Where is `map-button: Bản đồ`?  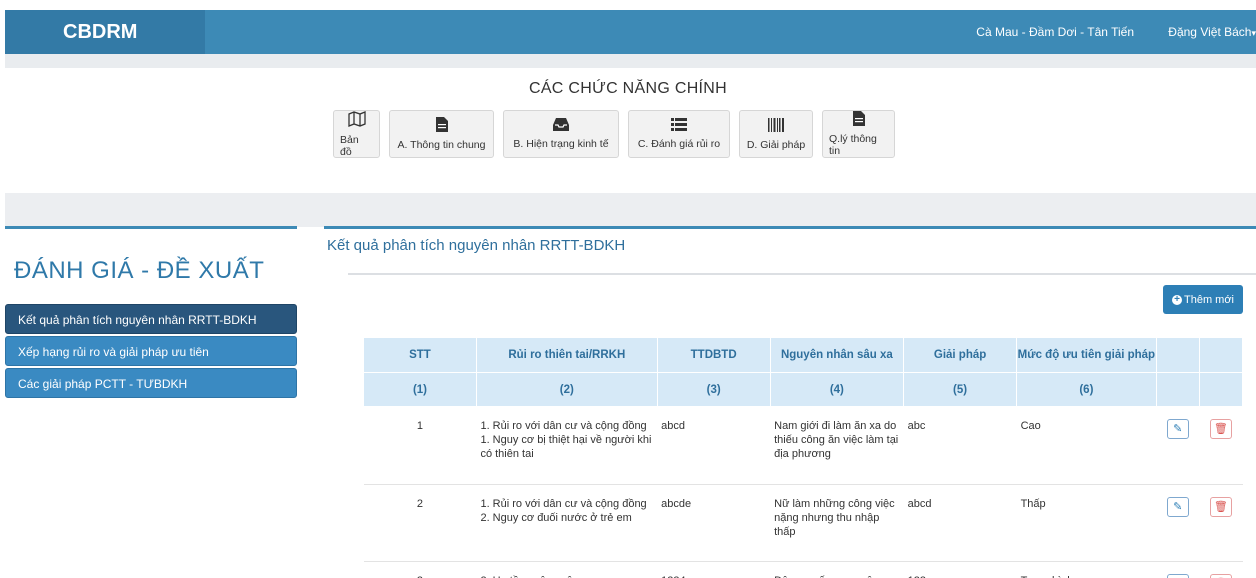 map-button: Bản đồ is located at coordinates (356, 134).